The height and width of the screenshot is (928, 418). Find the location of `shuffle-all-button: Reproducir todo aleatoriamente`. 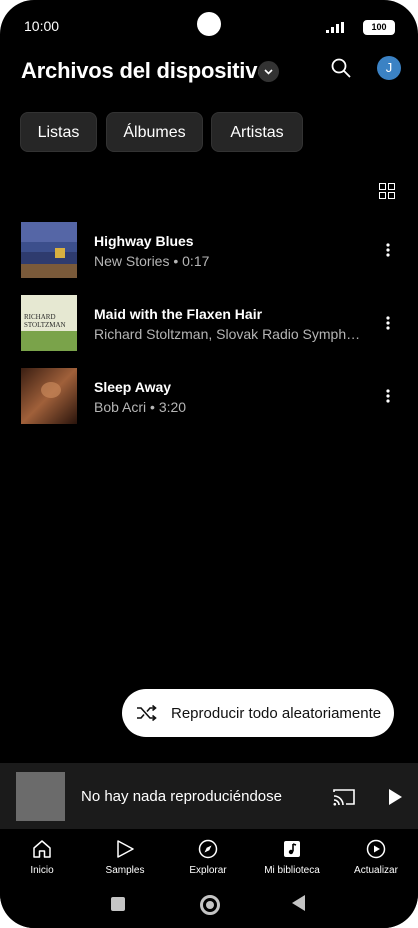

shuffle-all-button: Reproducir todo aleatoriamente is located at coordinates (258, 713).